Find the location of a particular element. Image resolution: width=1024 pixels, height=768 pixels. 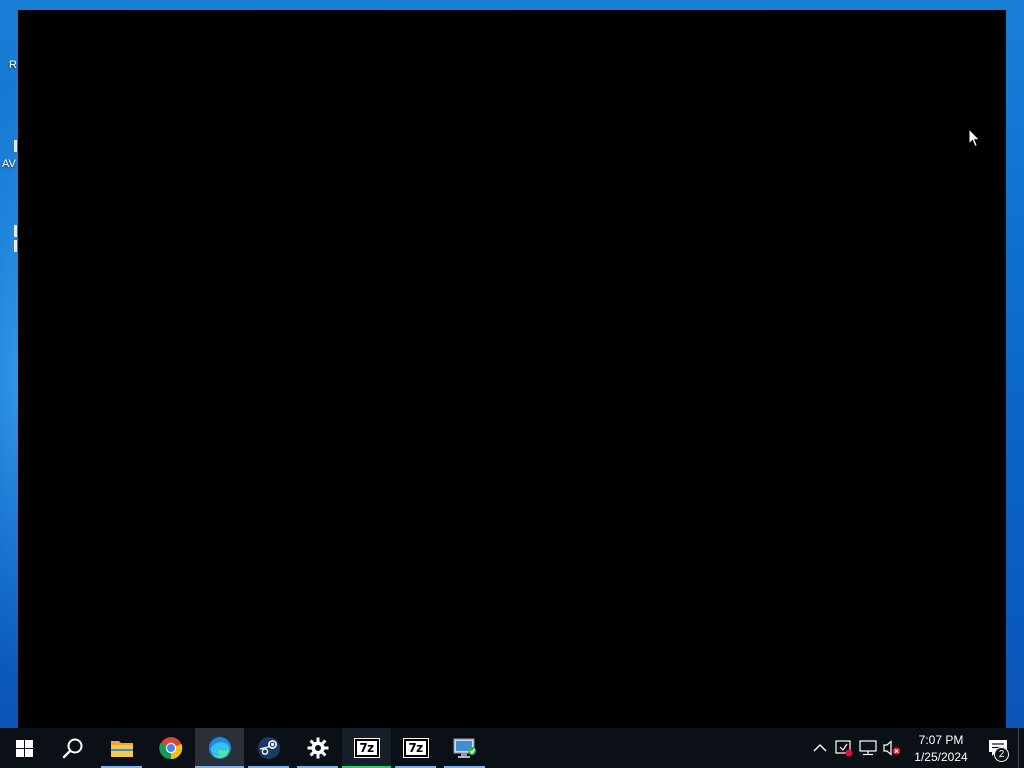

steam-icon is located at coordinates (268, 748).